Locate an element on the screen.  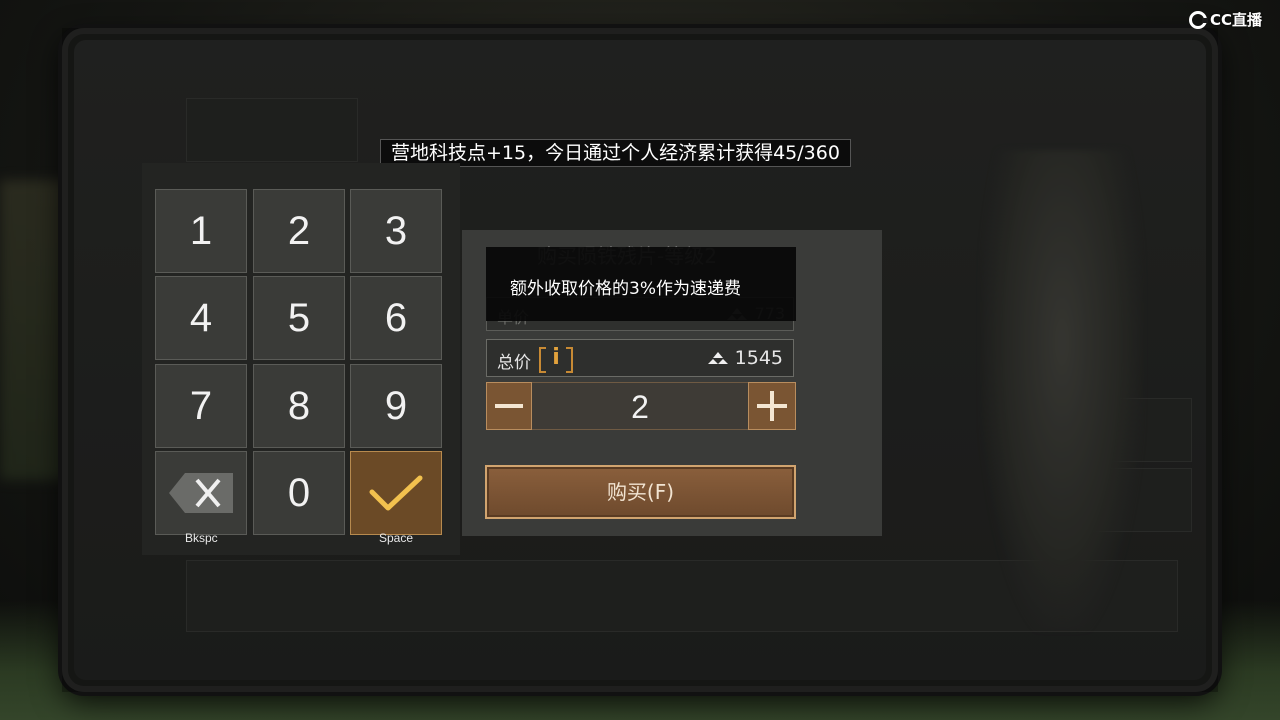
confirm-key is located at coordinates (396, 493).